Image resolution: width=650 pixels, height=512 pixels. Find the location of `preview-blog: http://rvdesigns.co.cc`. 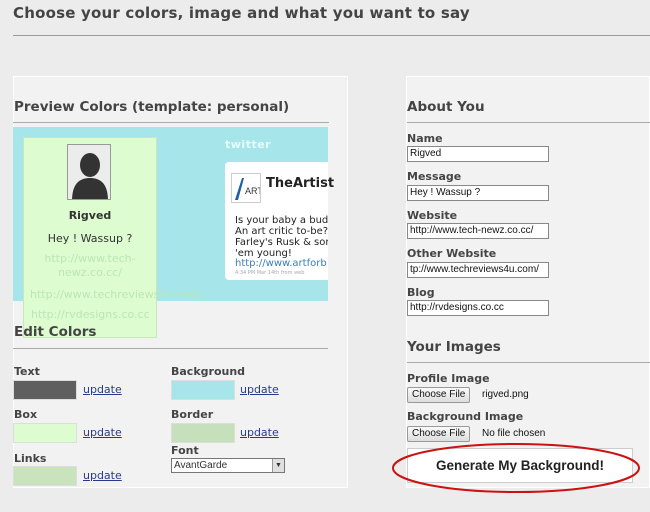

preview-blog: http://rvdesigns.co.cc is located at coordinates (90, 314).